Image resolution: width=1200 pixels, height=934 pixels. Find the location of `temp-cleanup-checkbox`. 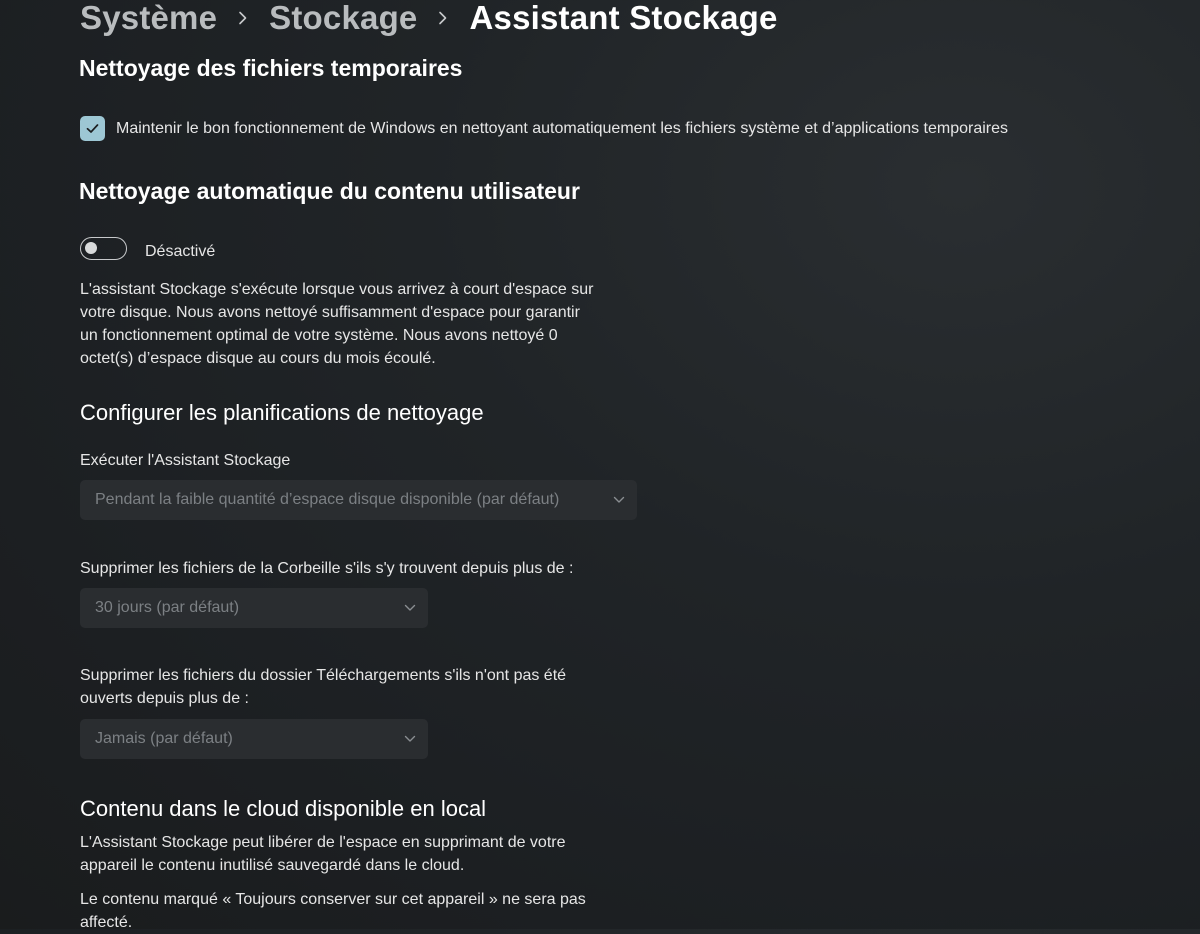

temp-cleanup-checkbox is located at coordinates (92, 128).